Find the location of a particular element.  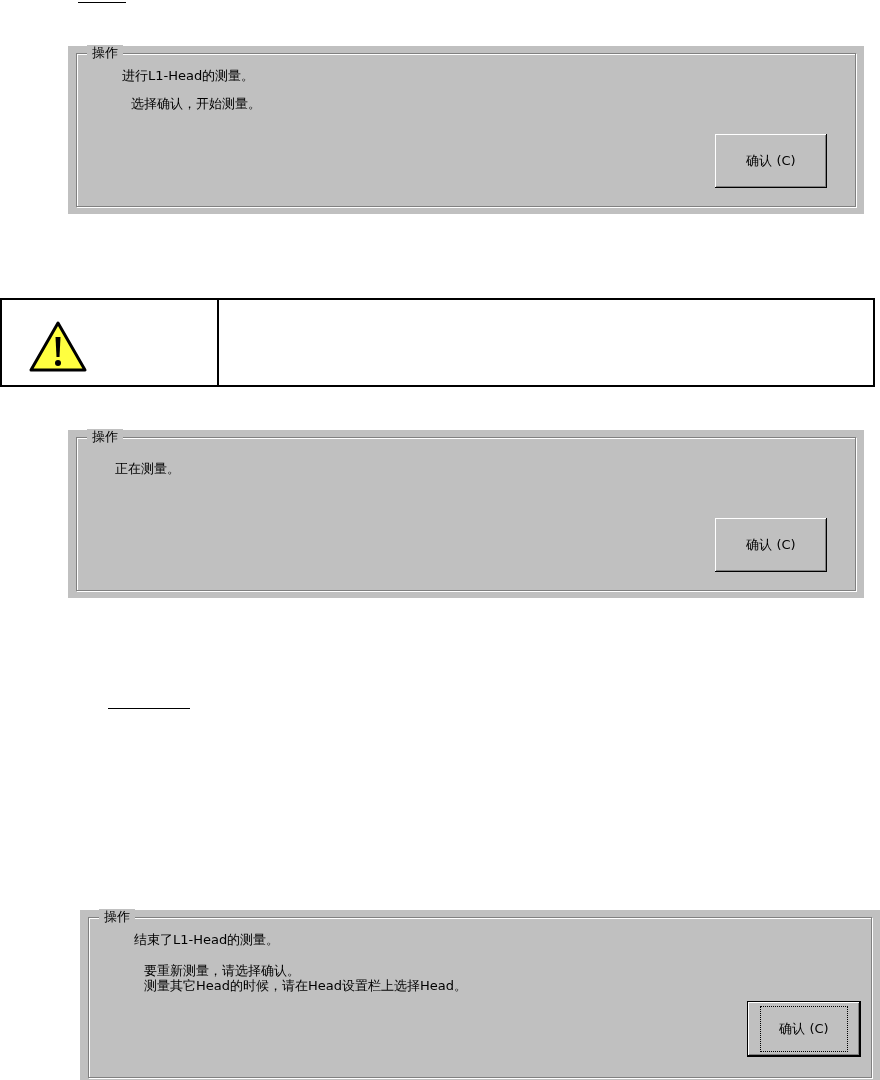

message-text: 要重新测量，请选择确认。 is located at coordinates (222, 970).